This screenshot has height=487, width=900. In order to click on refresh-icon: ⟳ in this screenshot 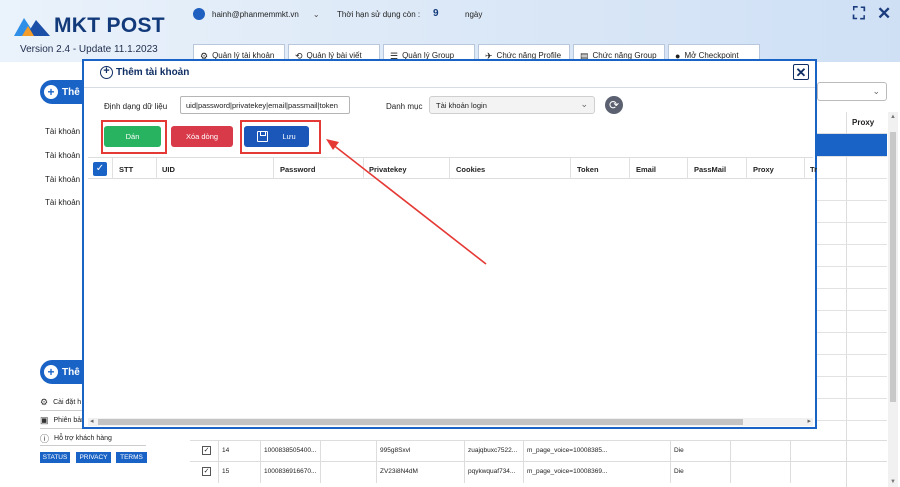, I will do `click(614, 105)`.